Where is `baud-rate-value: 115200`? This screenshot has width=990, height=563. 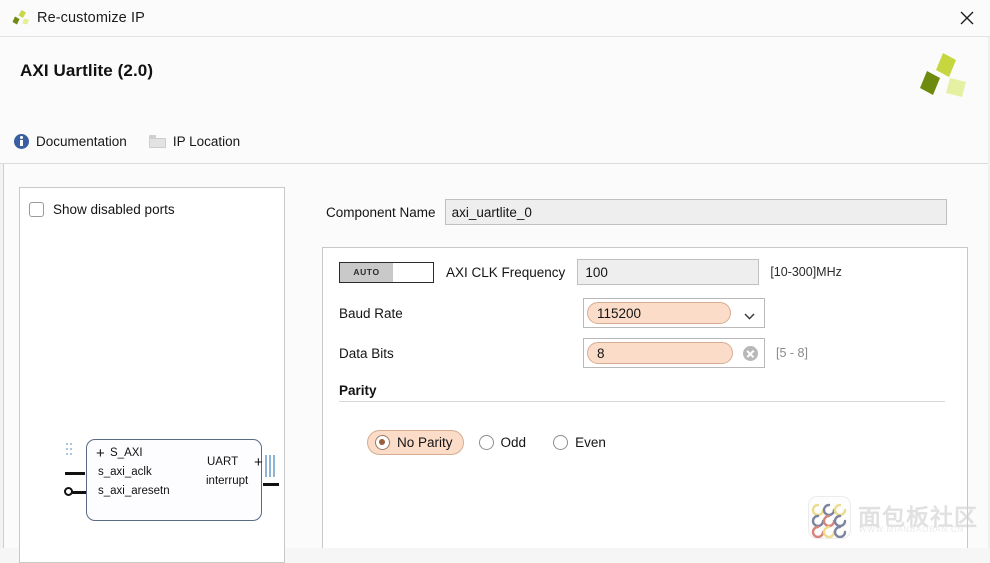
baud-rate-value: 115200 is located at coordinates (659, 313).